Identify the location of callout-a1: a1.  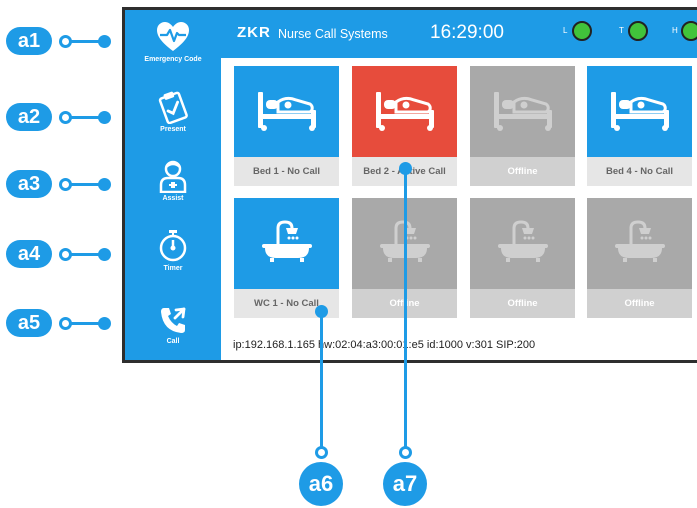
(29, 41).